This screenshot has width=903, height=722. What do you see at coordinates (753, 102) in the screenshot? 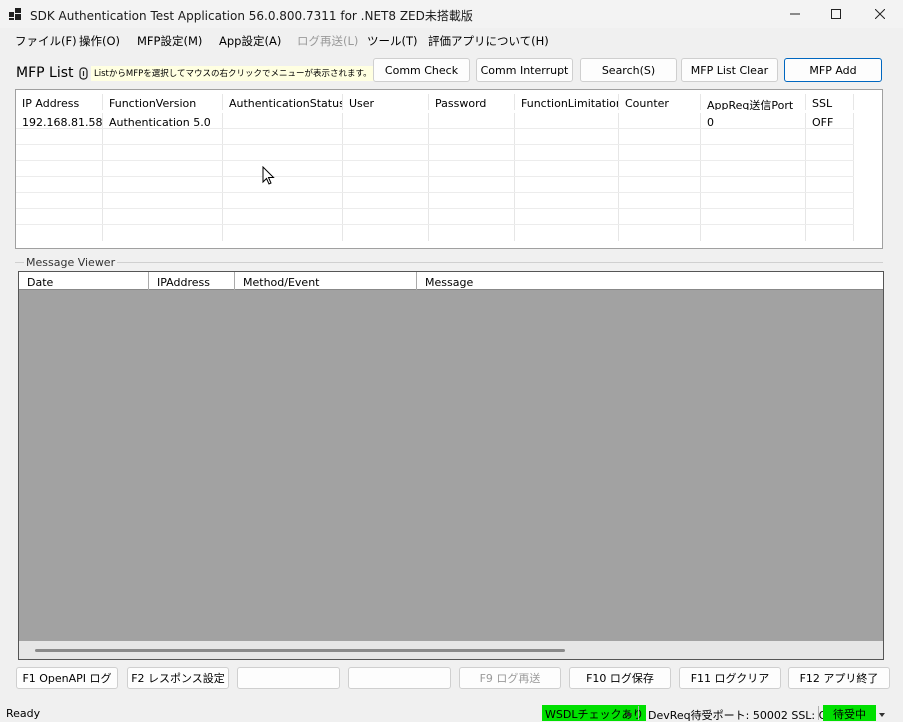
I see `column-header: AppReq送信Port` at bounding box center [753, 102].